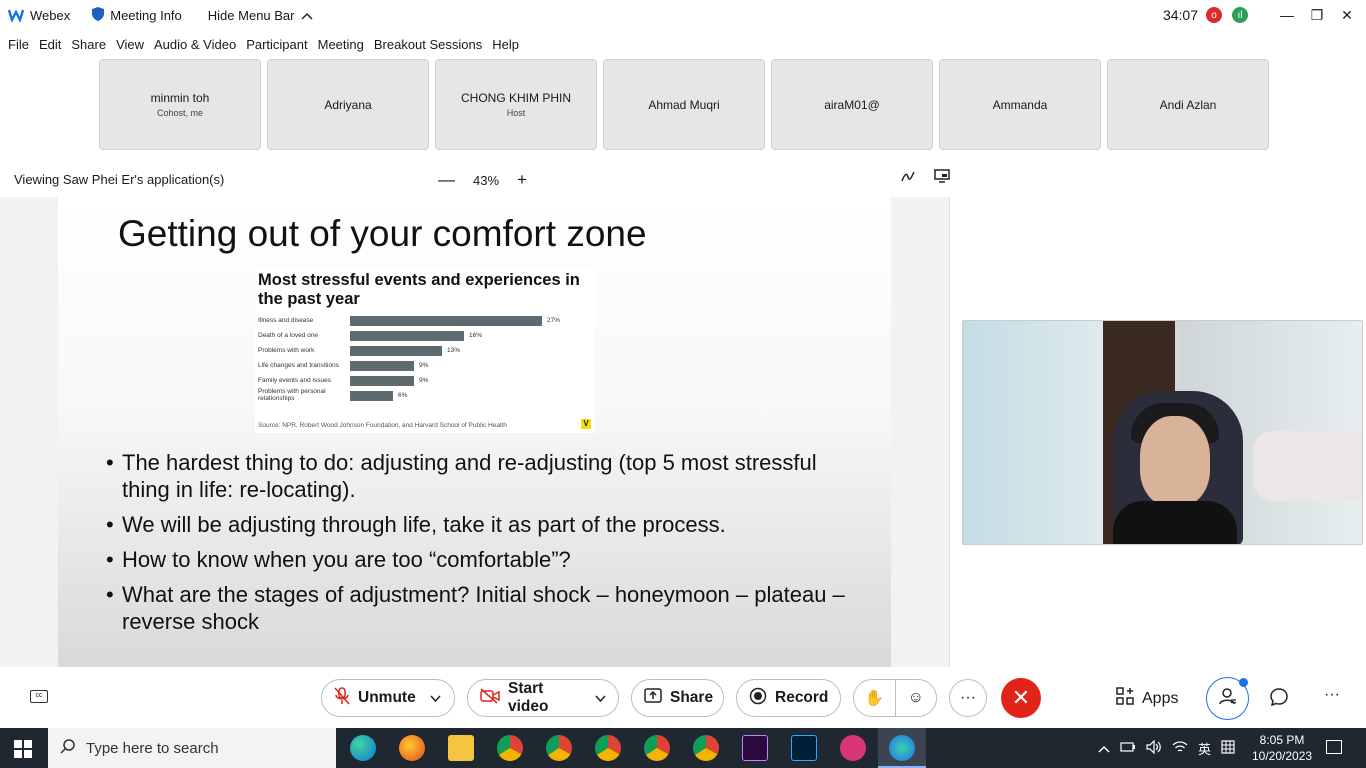 Image resolution: width=1366 pixels, height=768 pixels. What do you see at coordinates (152, 748) in the screenshot?
I see `search-placeholder: Type here to search` at bounding box center [152, 748].